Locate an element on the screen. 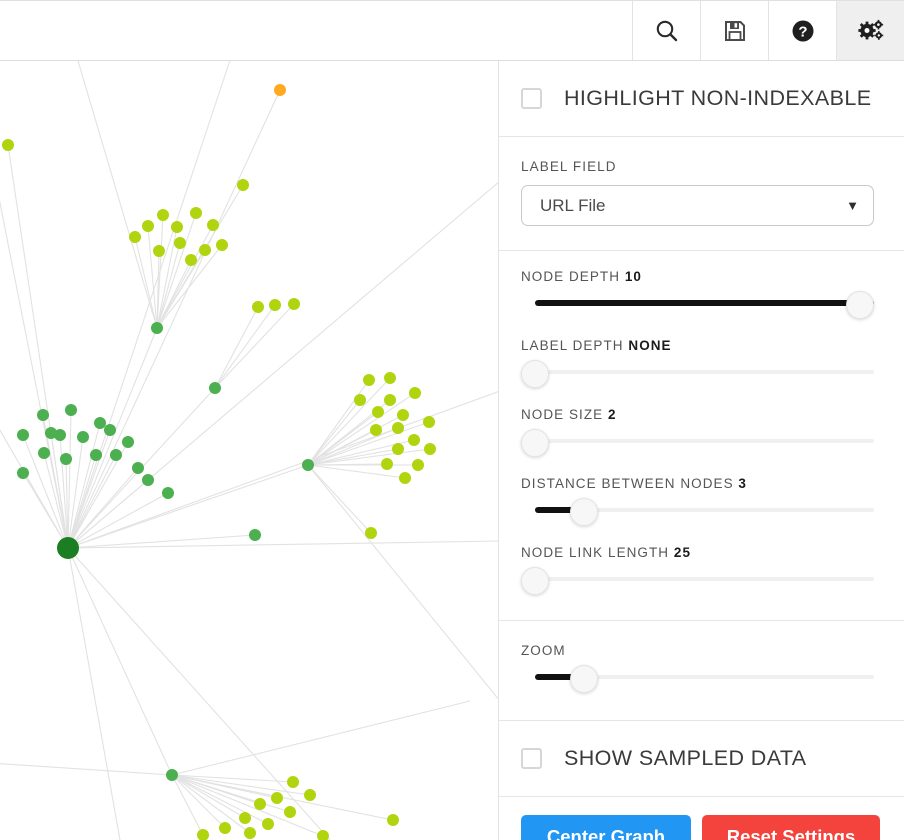 Image resolution: width=904 pixels, height=840 pixels. node-depth-value: 10 is located at coordinates (633, 276).